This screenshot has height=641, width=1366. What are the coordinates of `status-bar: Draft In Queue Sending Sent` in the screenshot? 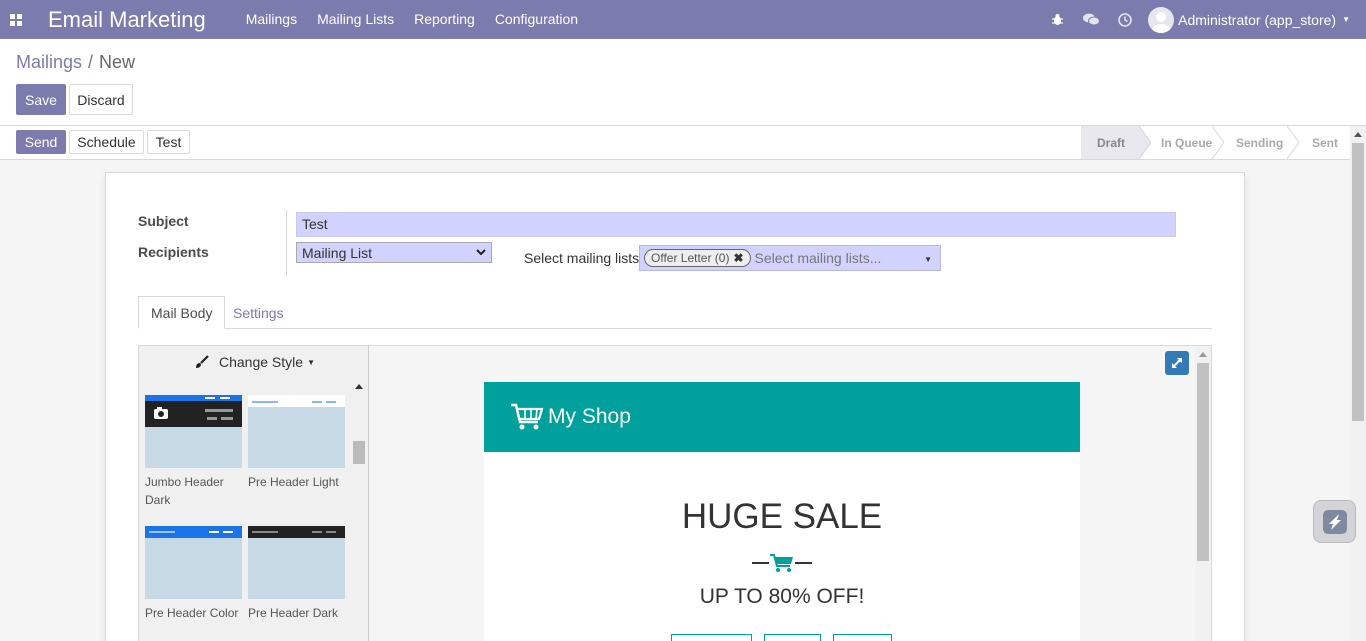 It's located at (1215, 142).